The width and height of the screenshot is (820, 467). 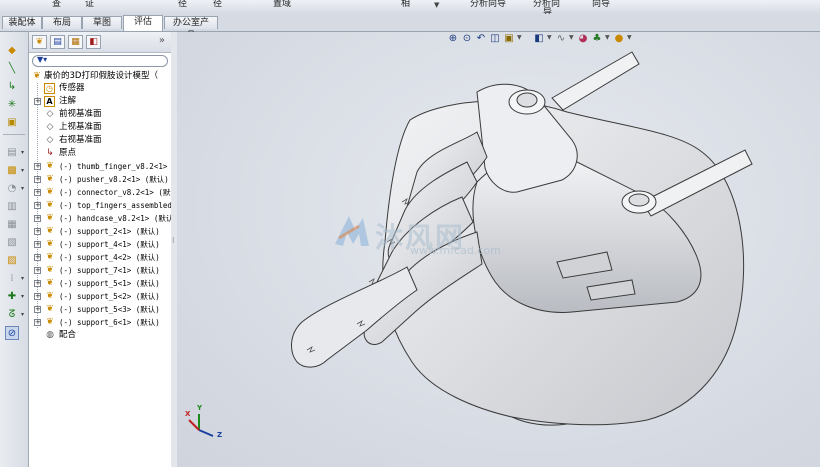 I want to click on origin-icon: ↳, so click(x=50, y=153).